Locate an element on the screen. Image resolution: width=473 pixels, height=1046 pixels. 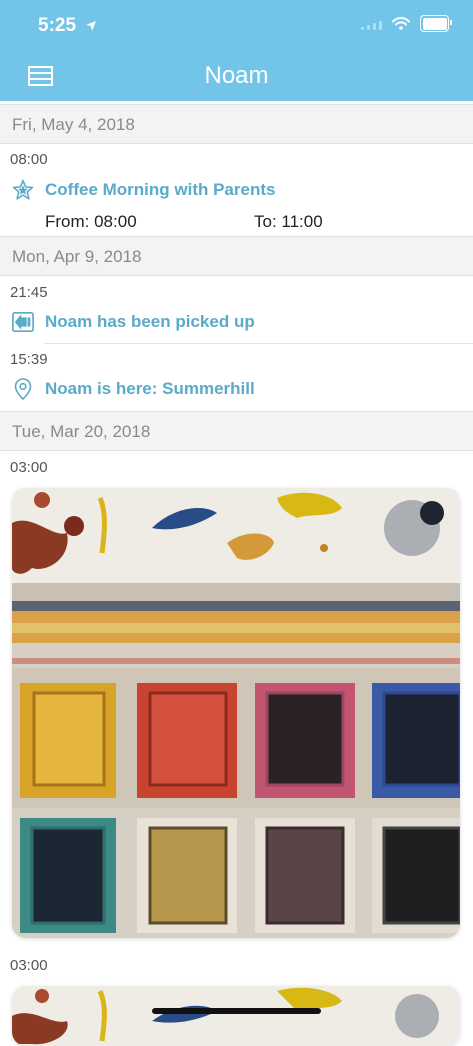
event-time: 15:39 is located at coordinates (29, 359).